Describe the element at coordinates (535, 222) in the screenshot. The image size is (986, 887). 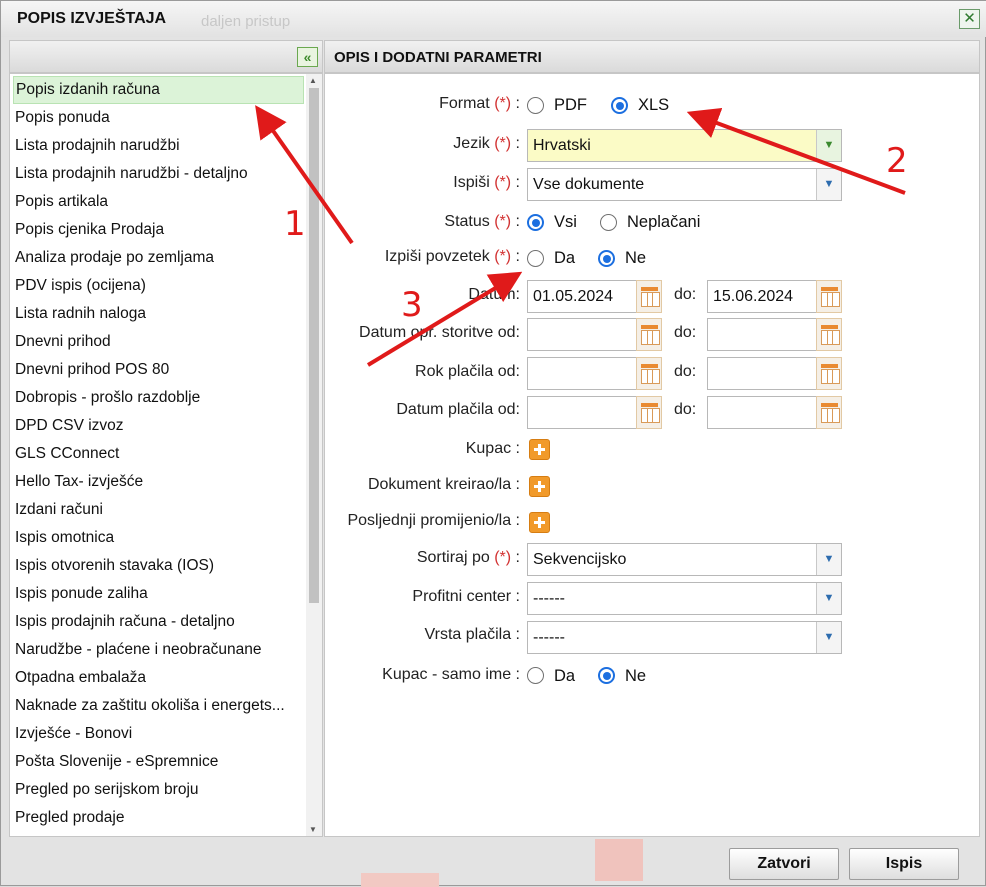
I see `status-vsi-radio` at that location.